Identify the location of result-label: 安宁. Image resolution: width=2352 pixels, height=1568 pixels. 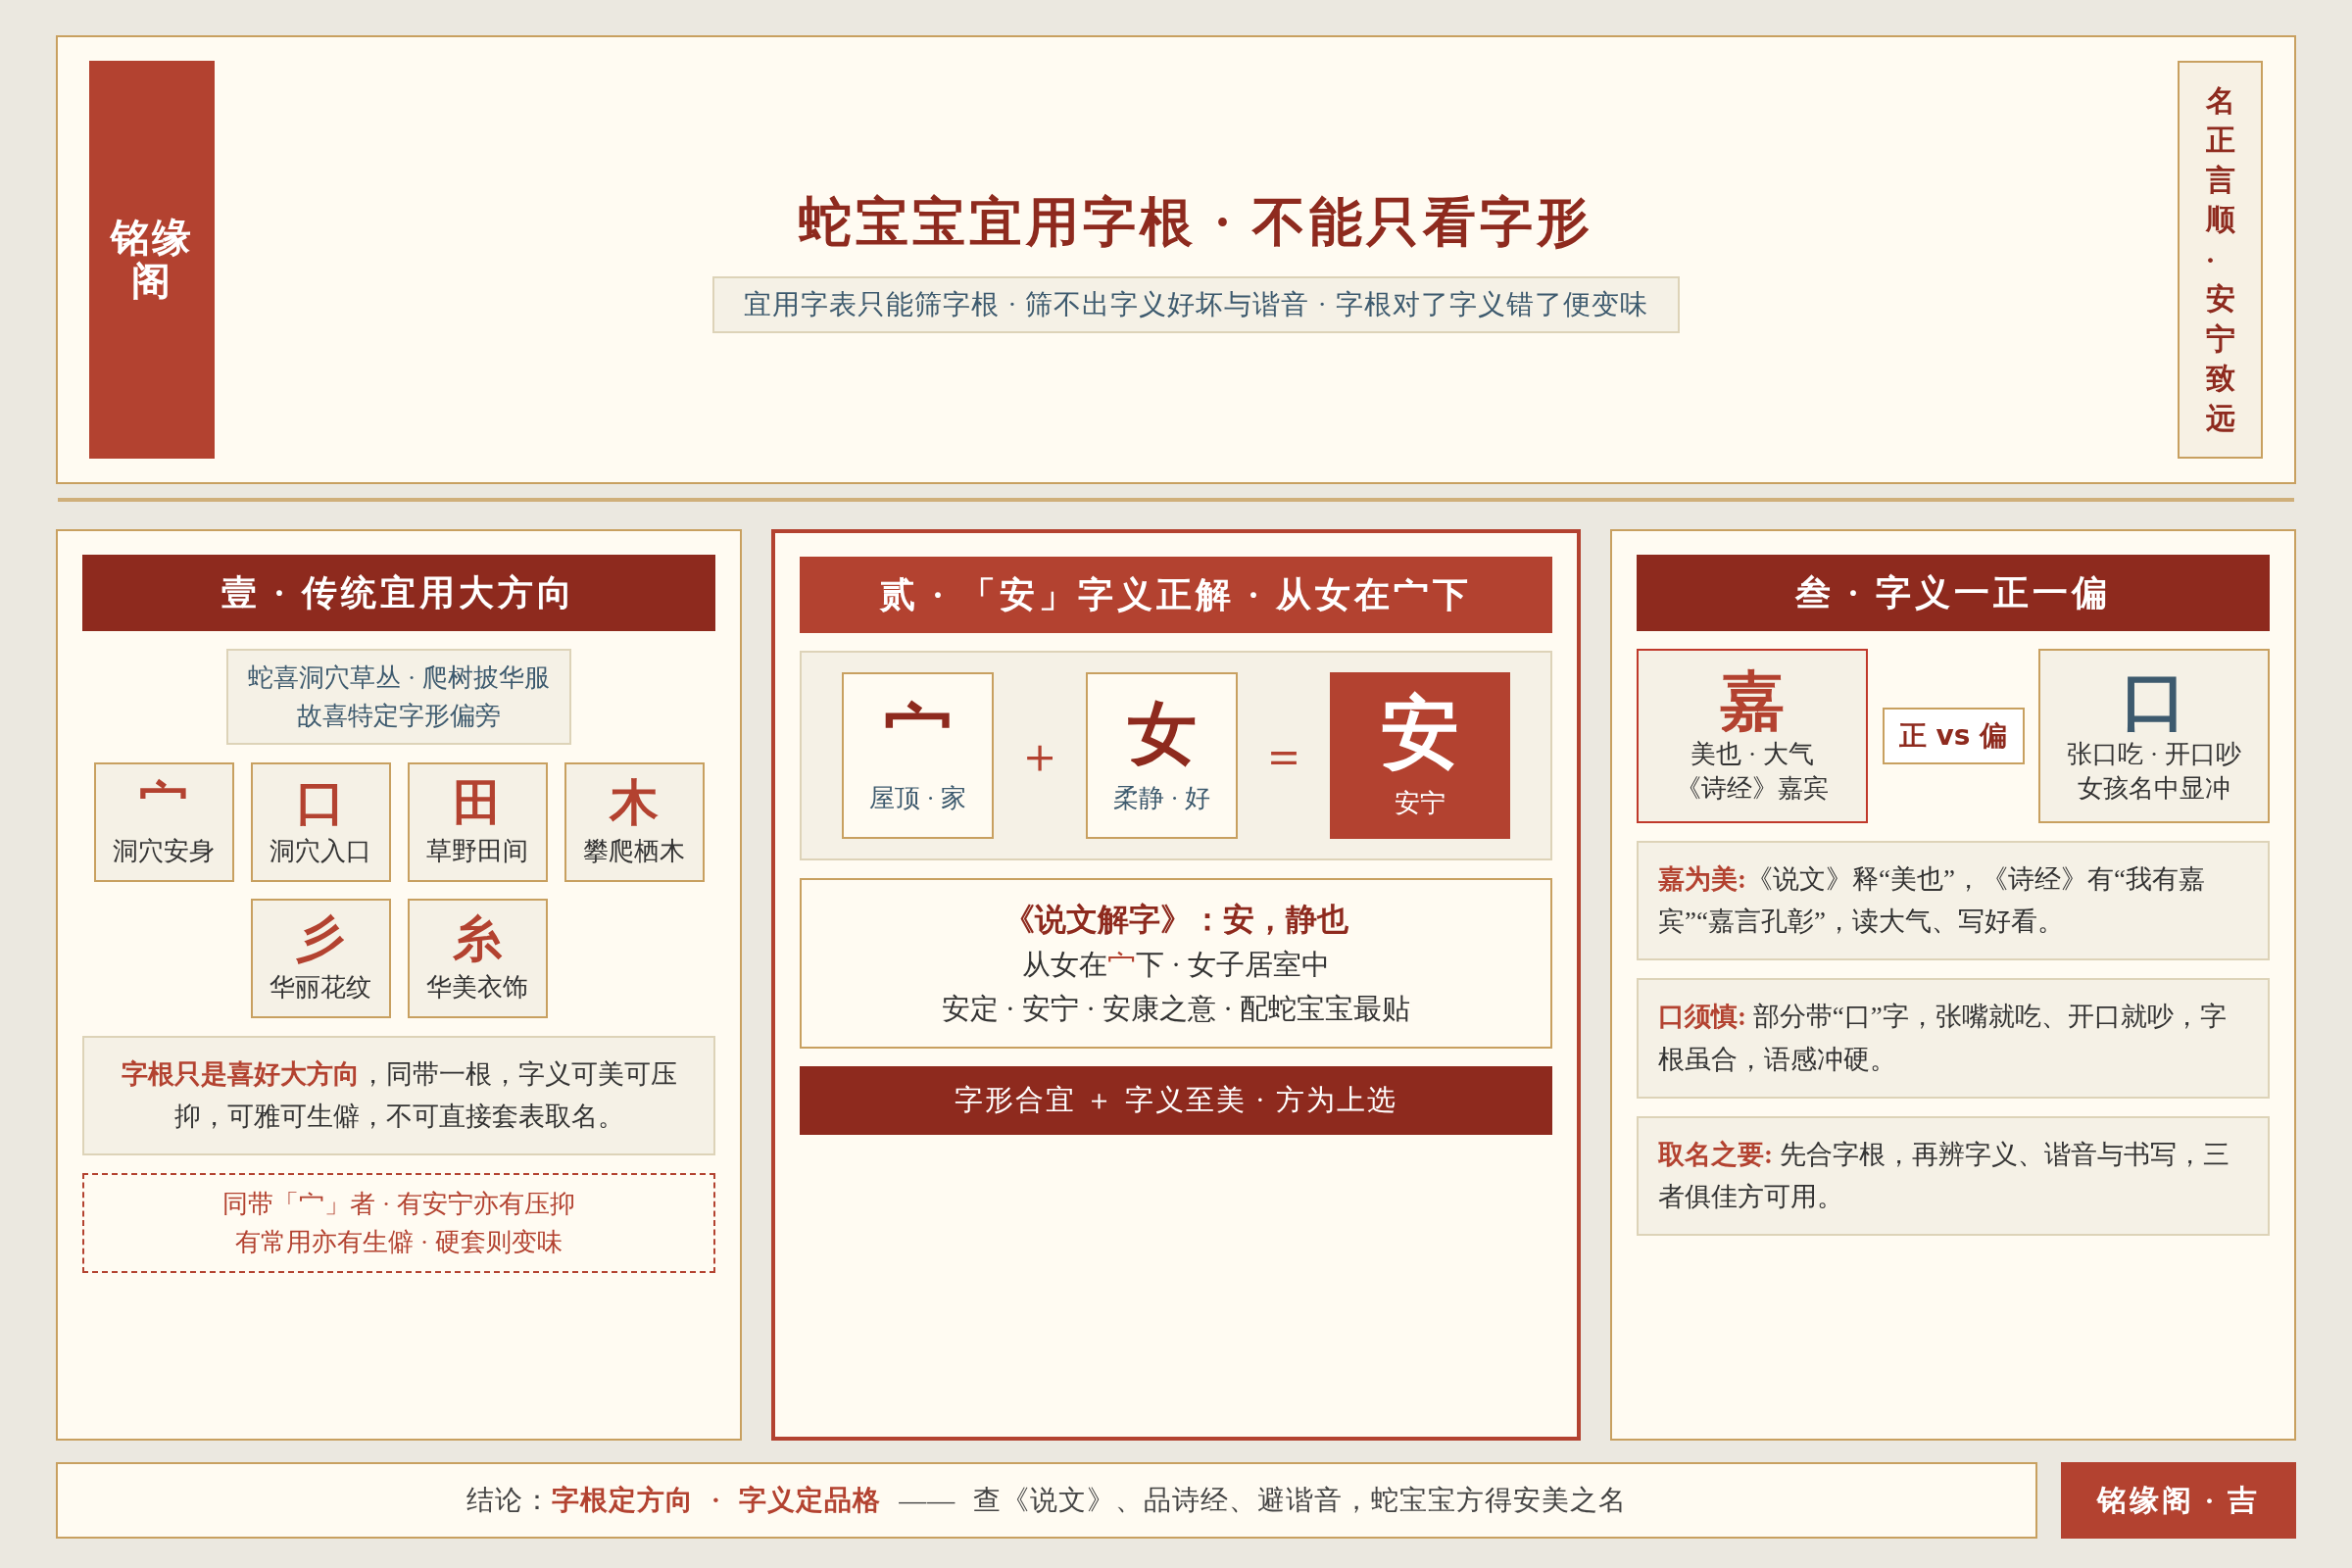
(1420, 804).